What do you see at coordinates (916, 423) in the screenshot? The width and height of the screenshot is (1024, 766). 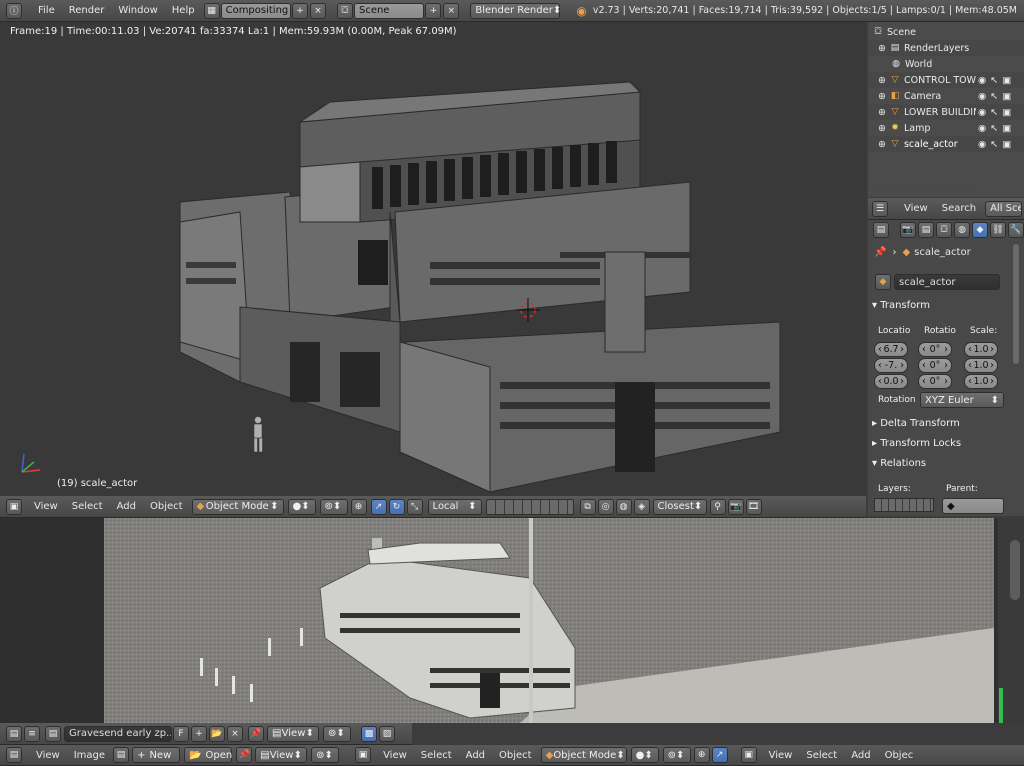 I see `delta-transform-panel: ▸ Delta Transform` at bounding box center [916, 423].